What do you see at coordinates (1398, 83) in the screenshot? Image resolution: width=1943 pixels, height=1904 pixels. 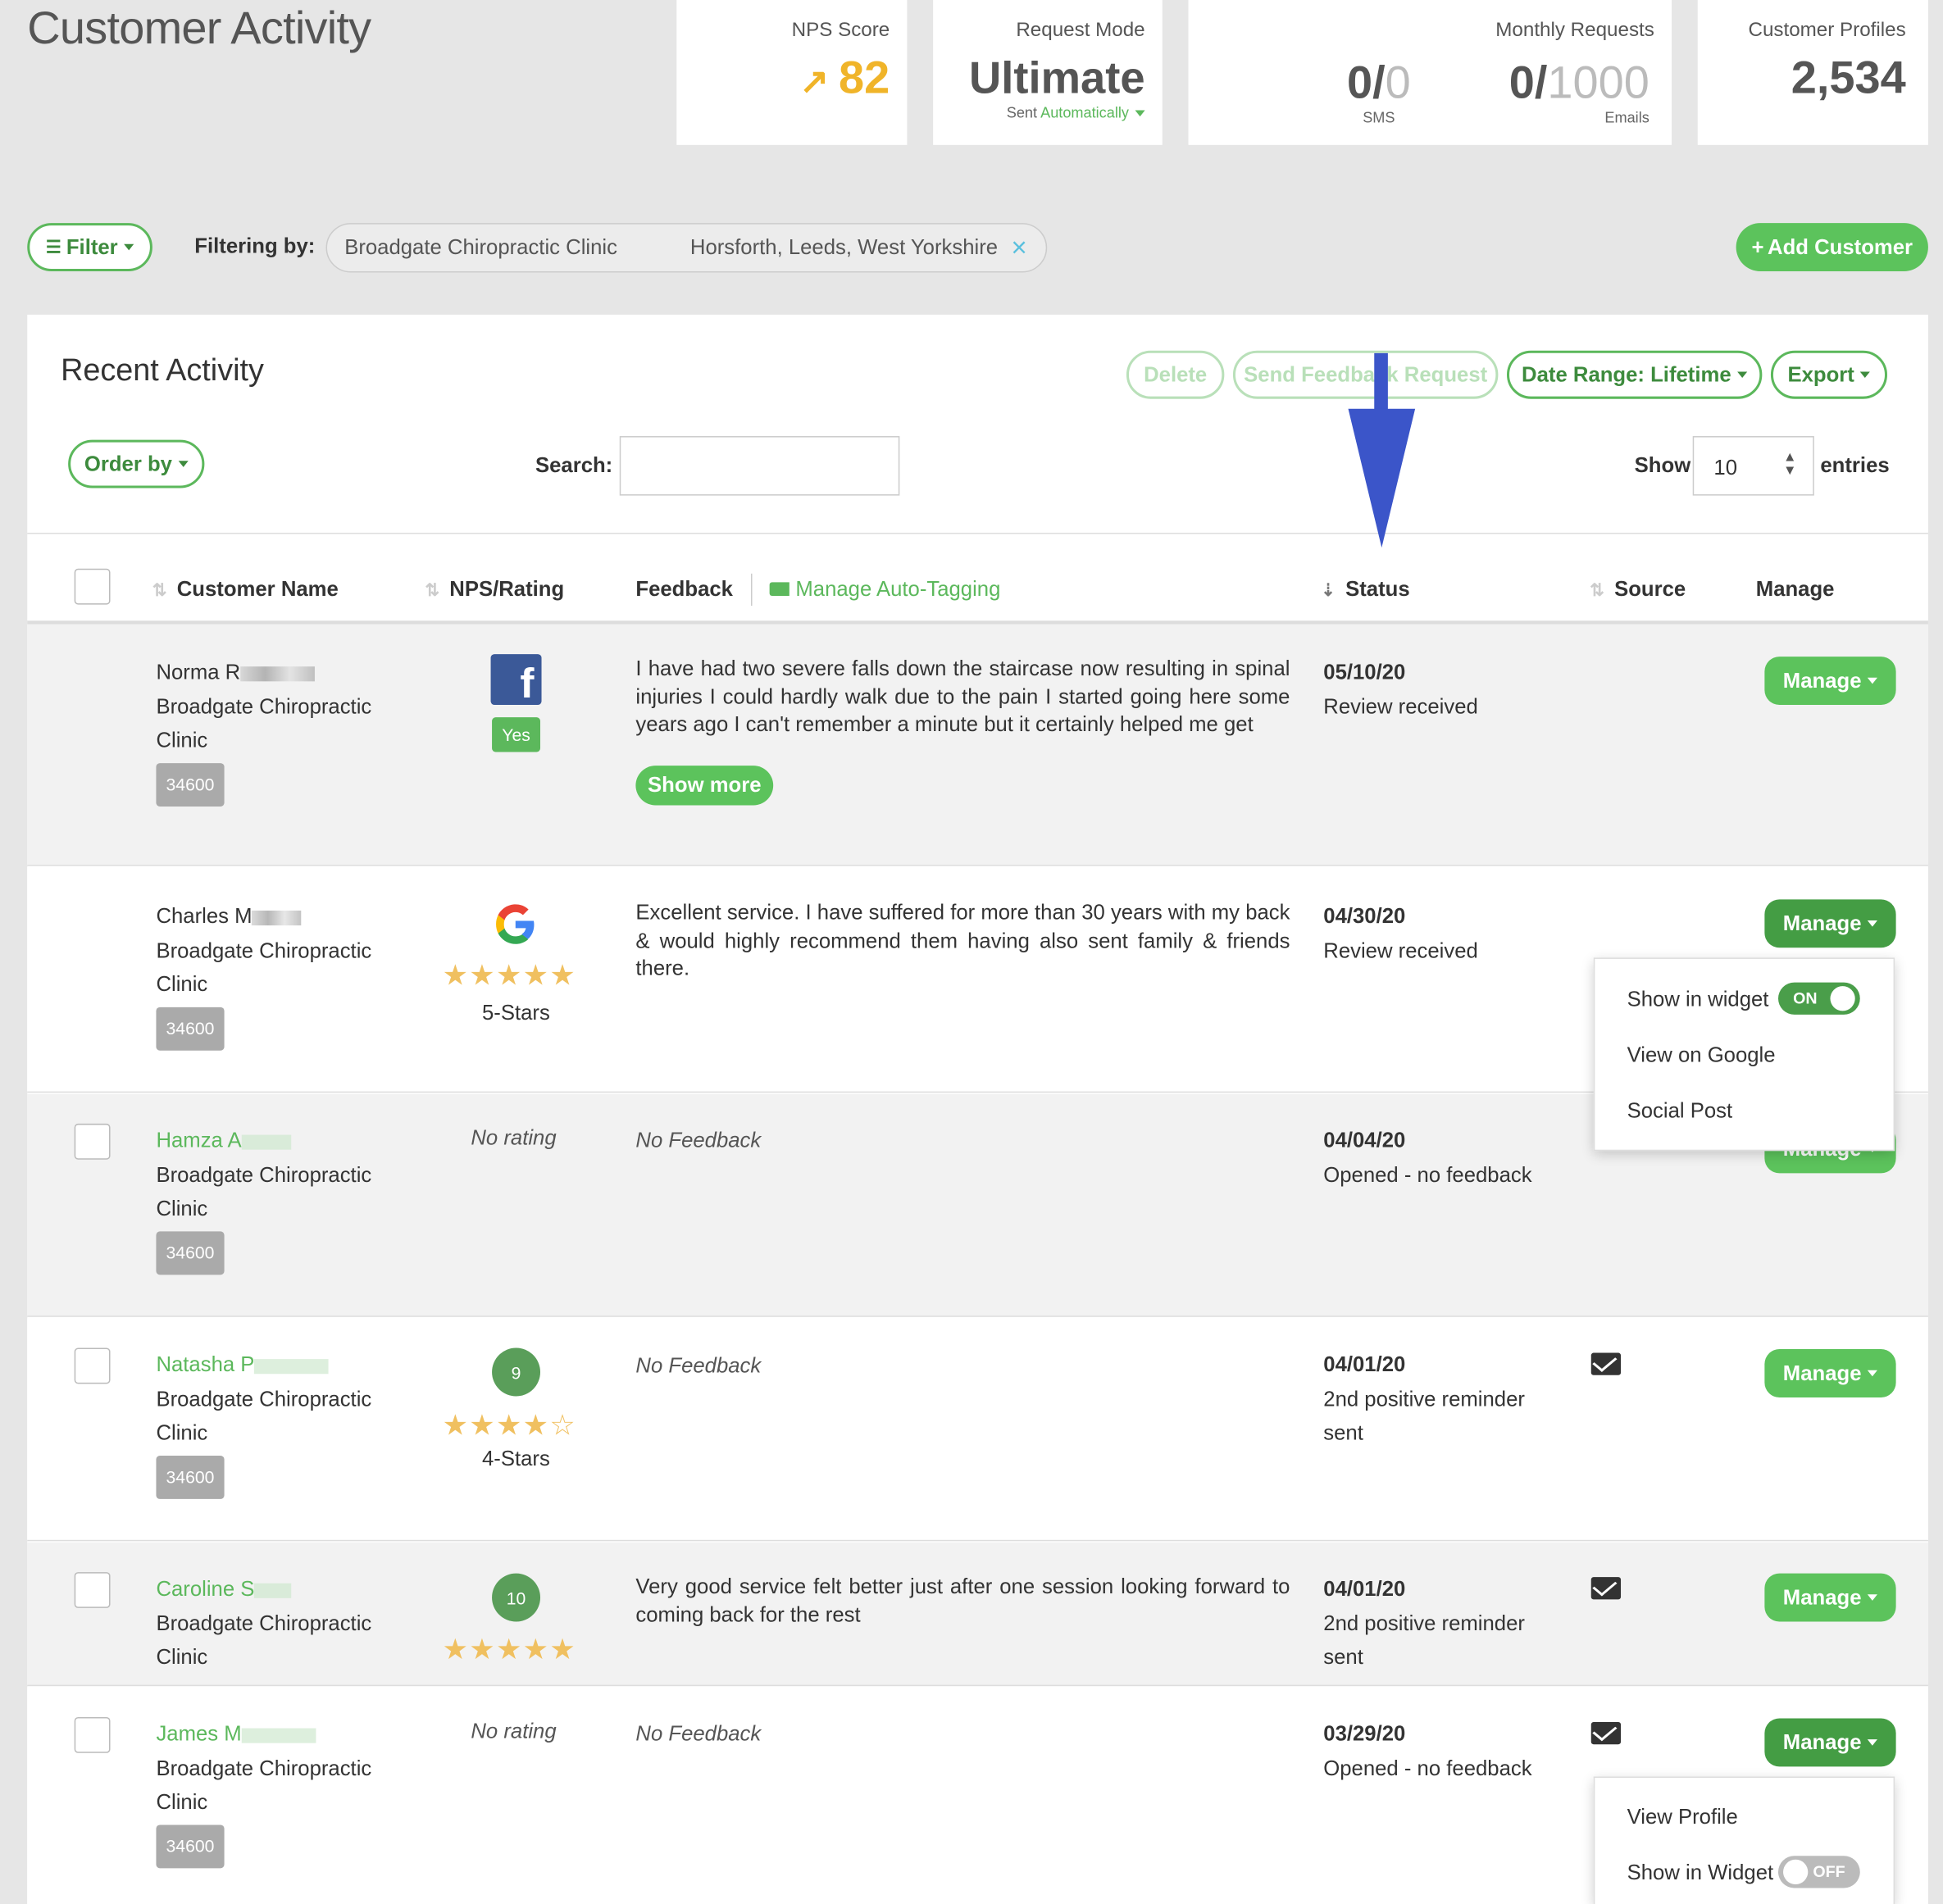 I see `sms-limit: 0` at bounding box center [1398, 83].